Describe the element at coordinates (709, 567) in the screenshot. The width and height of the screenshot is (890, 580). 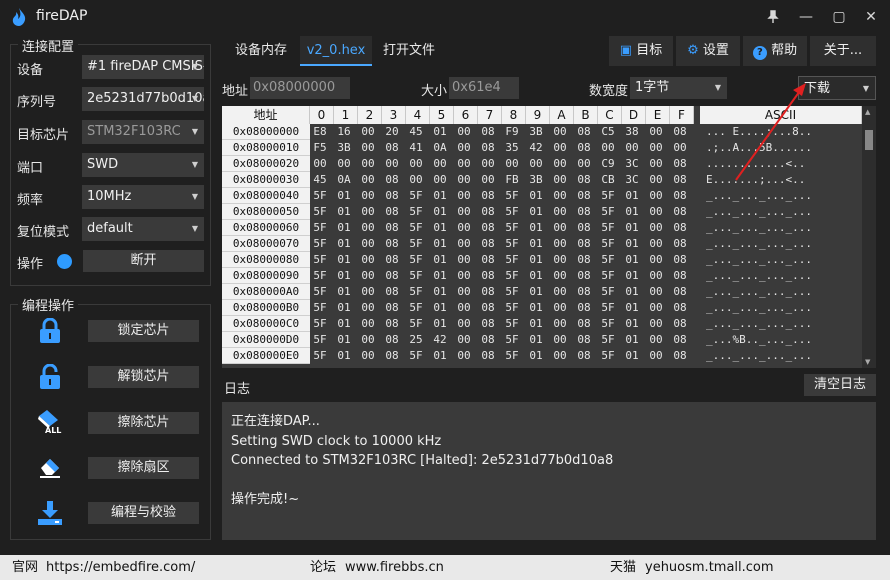
I see `shop-link: yehuosm.tmall.com` at that location.